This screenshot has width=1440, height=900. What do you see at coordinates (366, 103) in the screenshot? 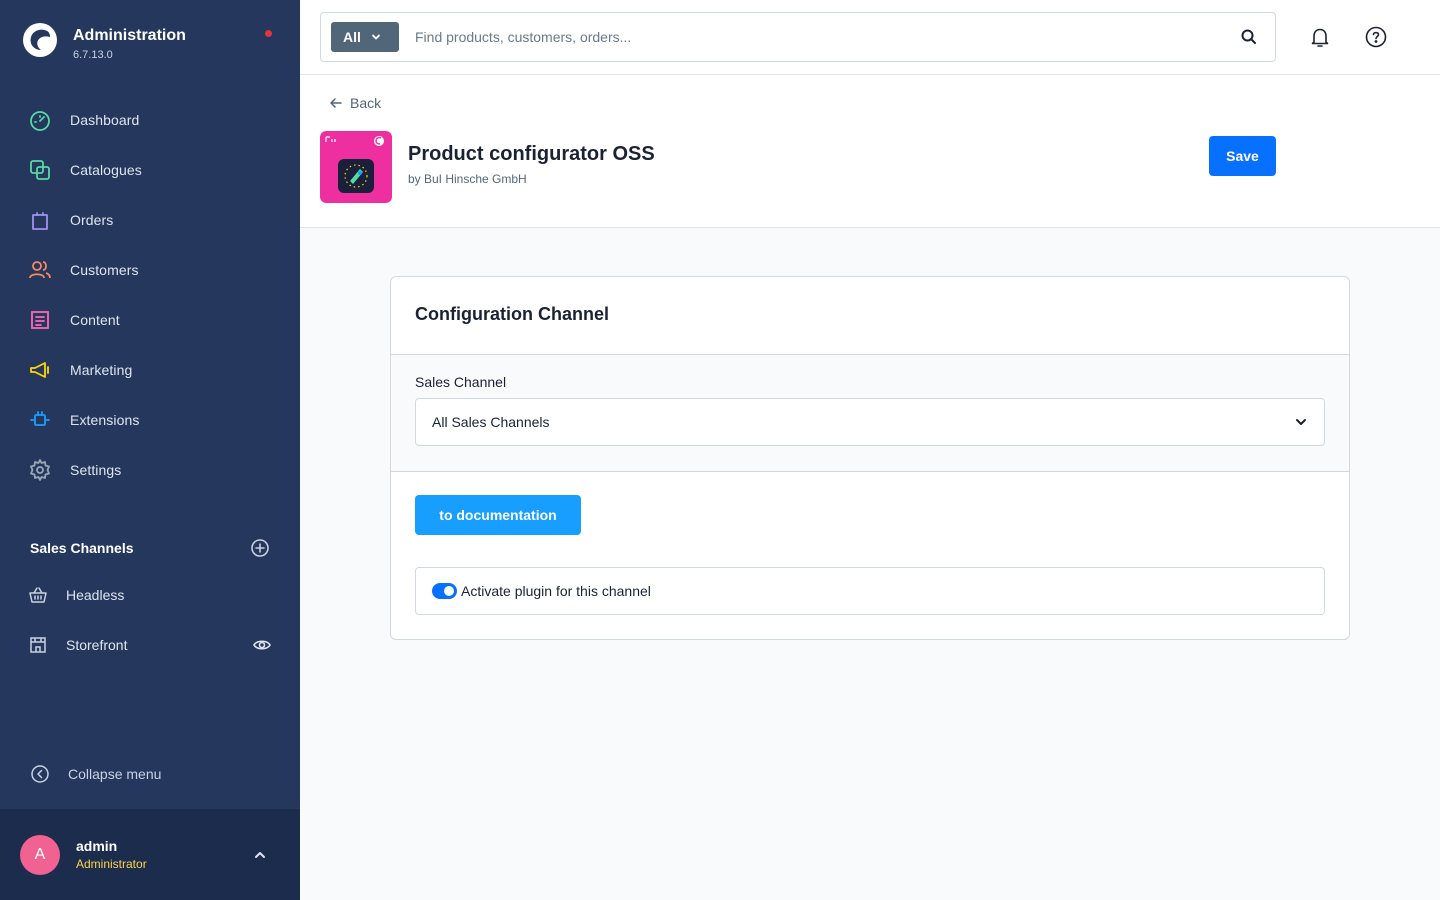
I see `back-label: Back` at bounding box center [366, 103].